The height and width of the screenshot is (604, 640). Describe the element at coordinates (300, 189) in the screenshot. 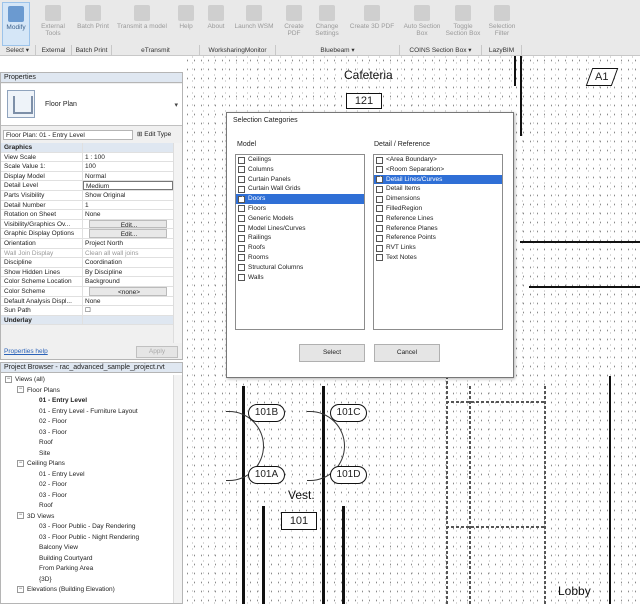

I see `model-category-item: Curtain Wall Grids` at that location.